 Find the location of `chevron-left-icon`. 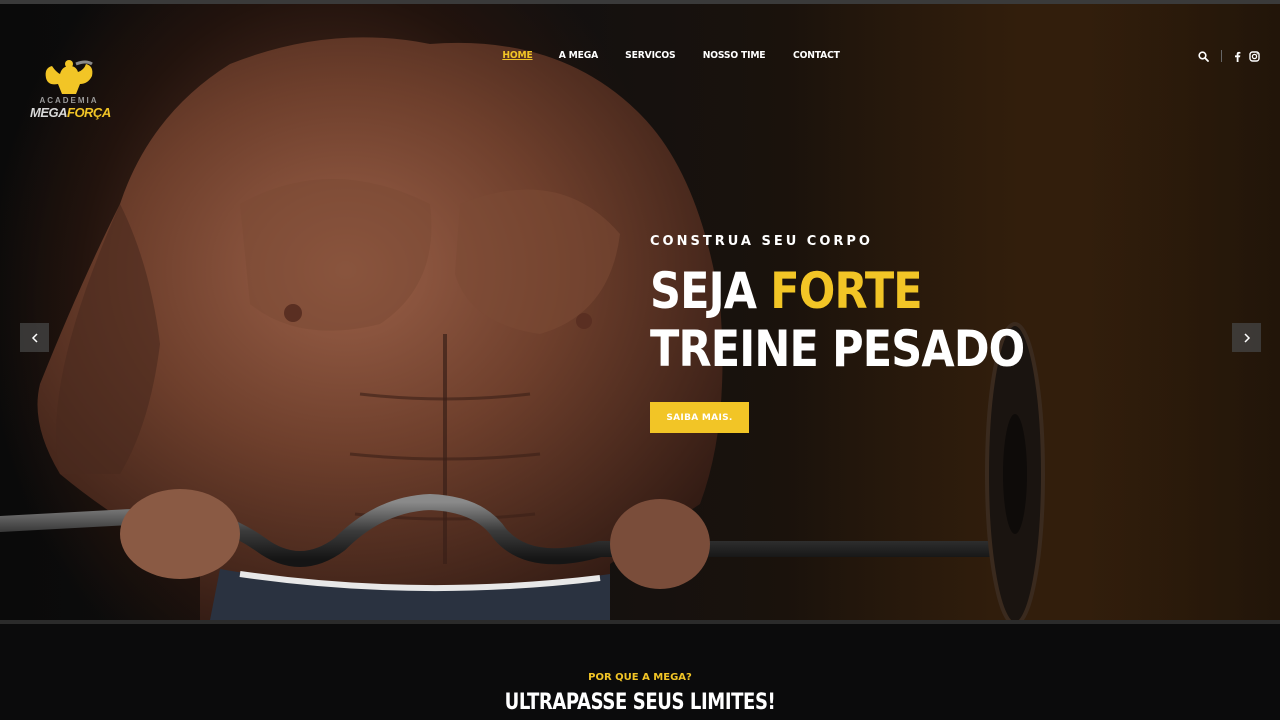

chevron-left-icon is located at coordinates (34, 337).